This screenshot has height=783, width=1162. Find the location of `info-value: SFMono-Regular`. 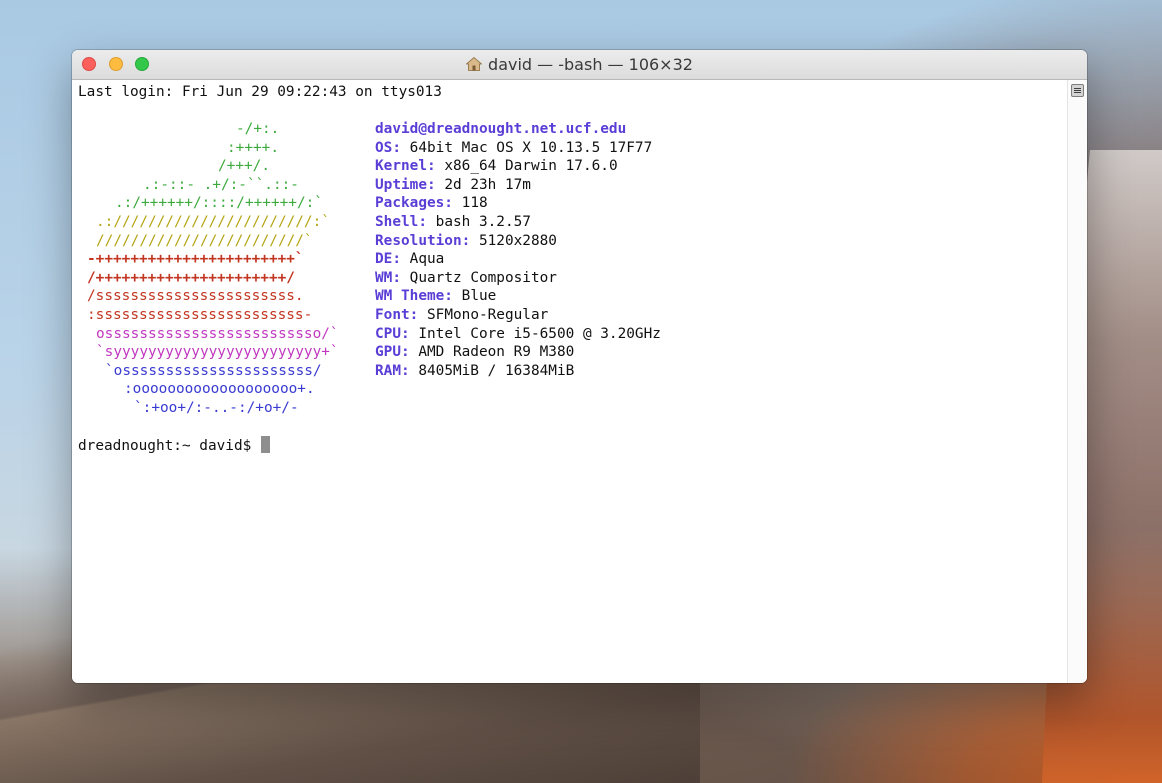

info-value: SFMono-Regular is located at coordinates (488, 315).